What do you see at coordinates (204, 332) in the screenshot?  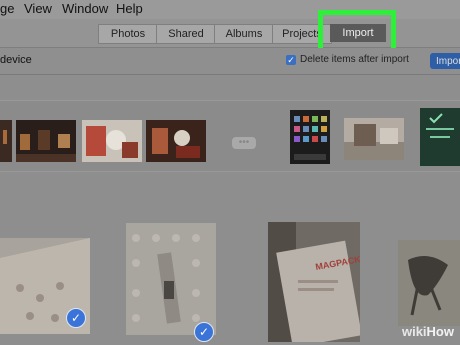 I see `photo-2-check-icon: ✓` at bounding box center [204, 332].